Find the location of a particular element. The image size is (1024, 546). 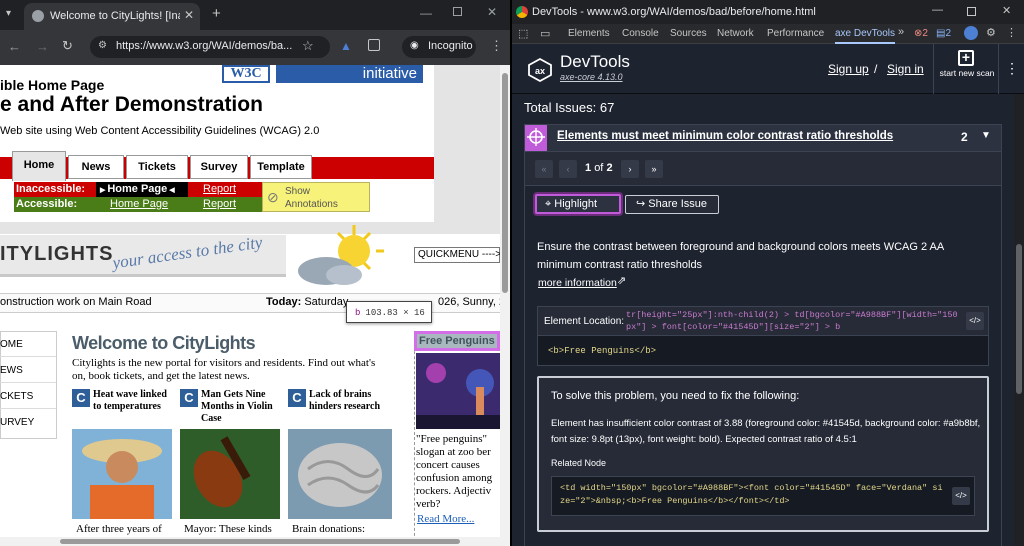

sign-in-link: Sign in is located at coordinates (905, 69).